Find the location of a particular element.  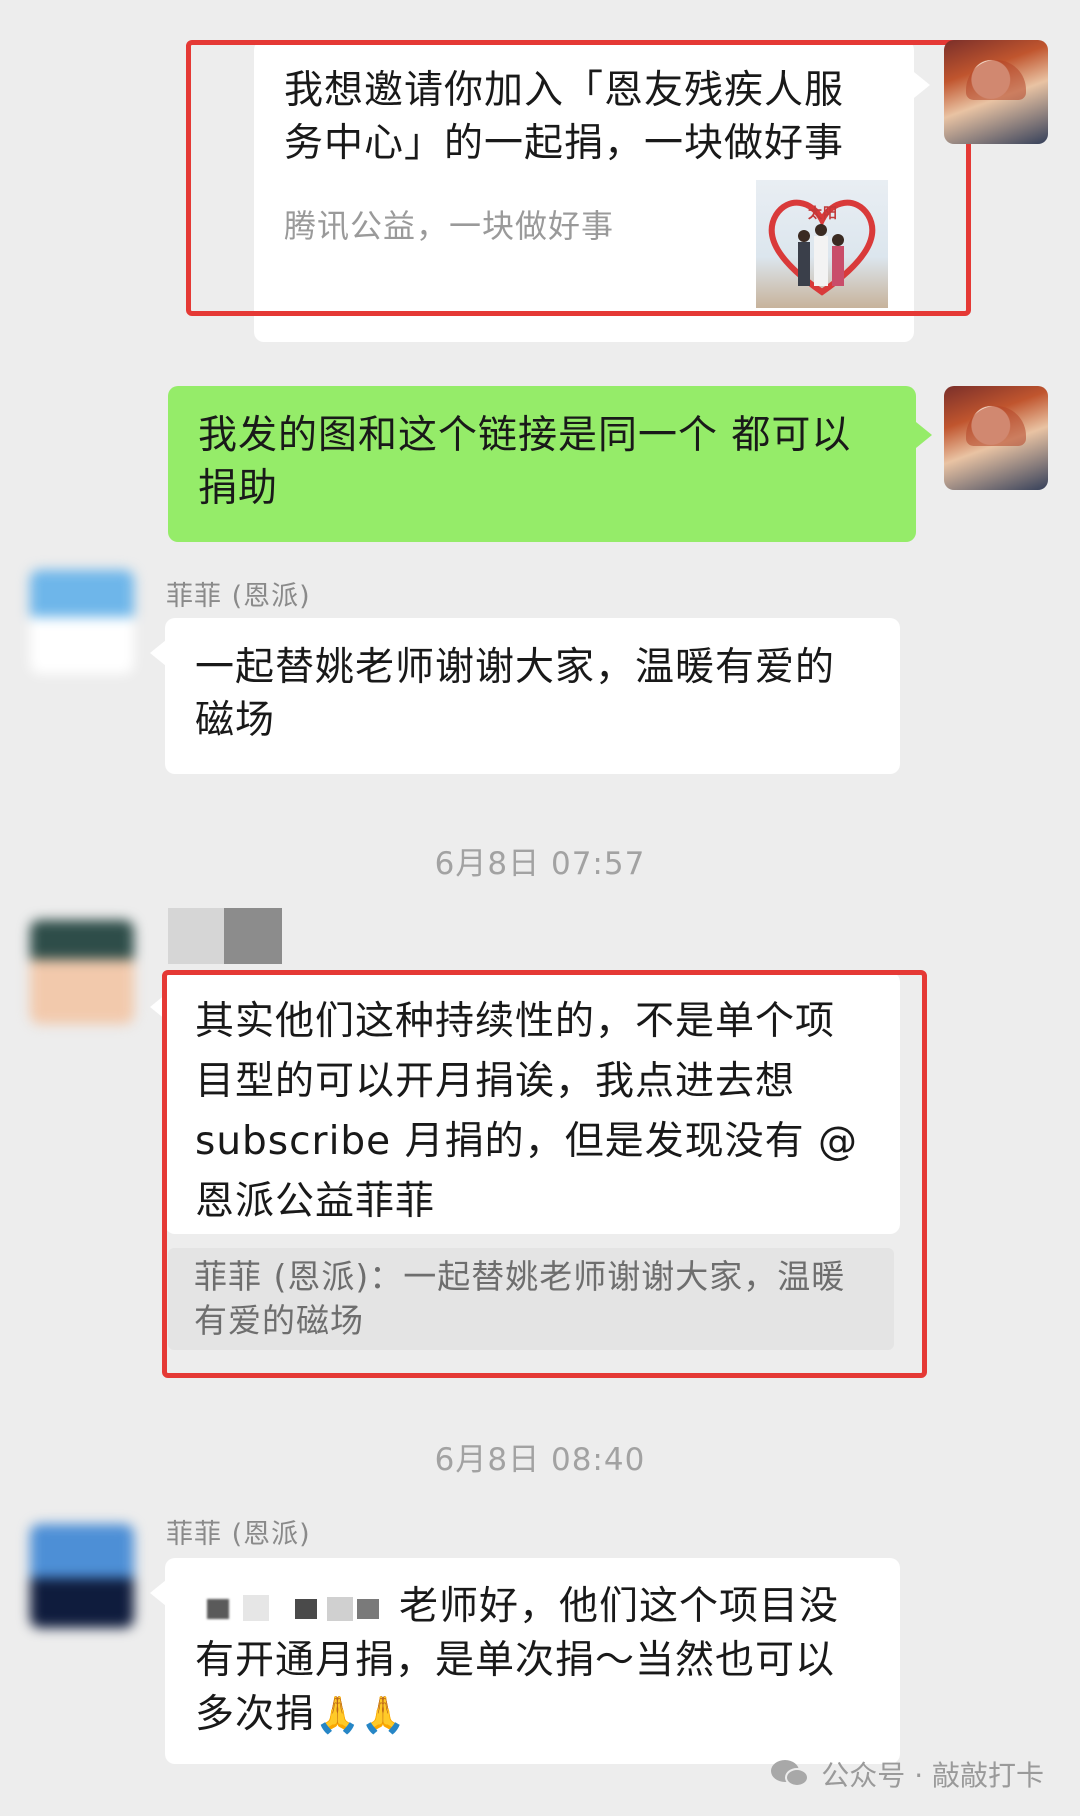

sender-name-redacted is located at coordinates (225, 936).